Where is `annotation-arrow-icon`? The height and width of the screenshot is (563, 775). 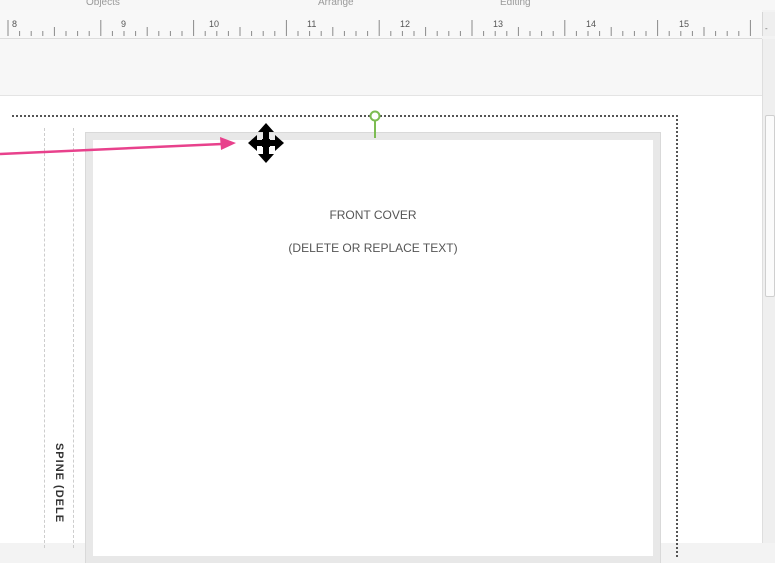
annotation-arrow-icon is located at coordinates (118, 146).